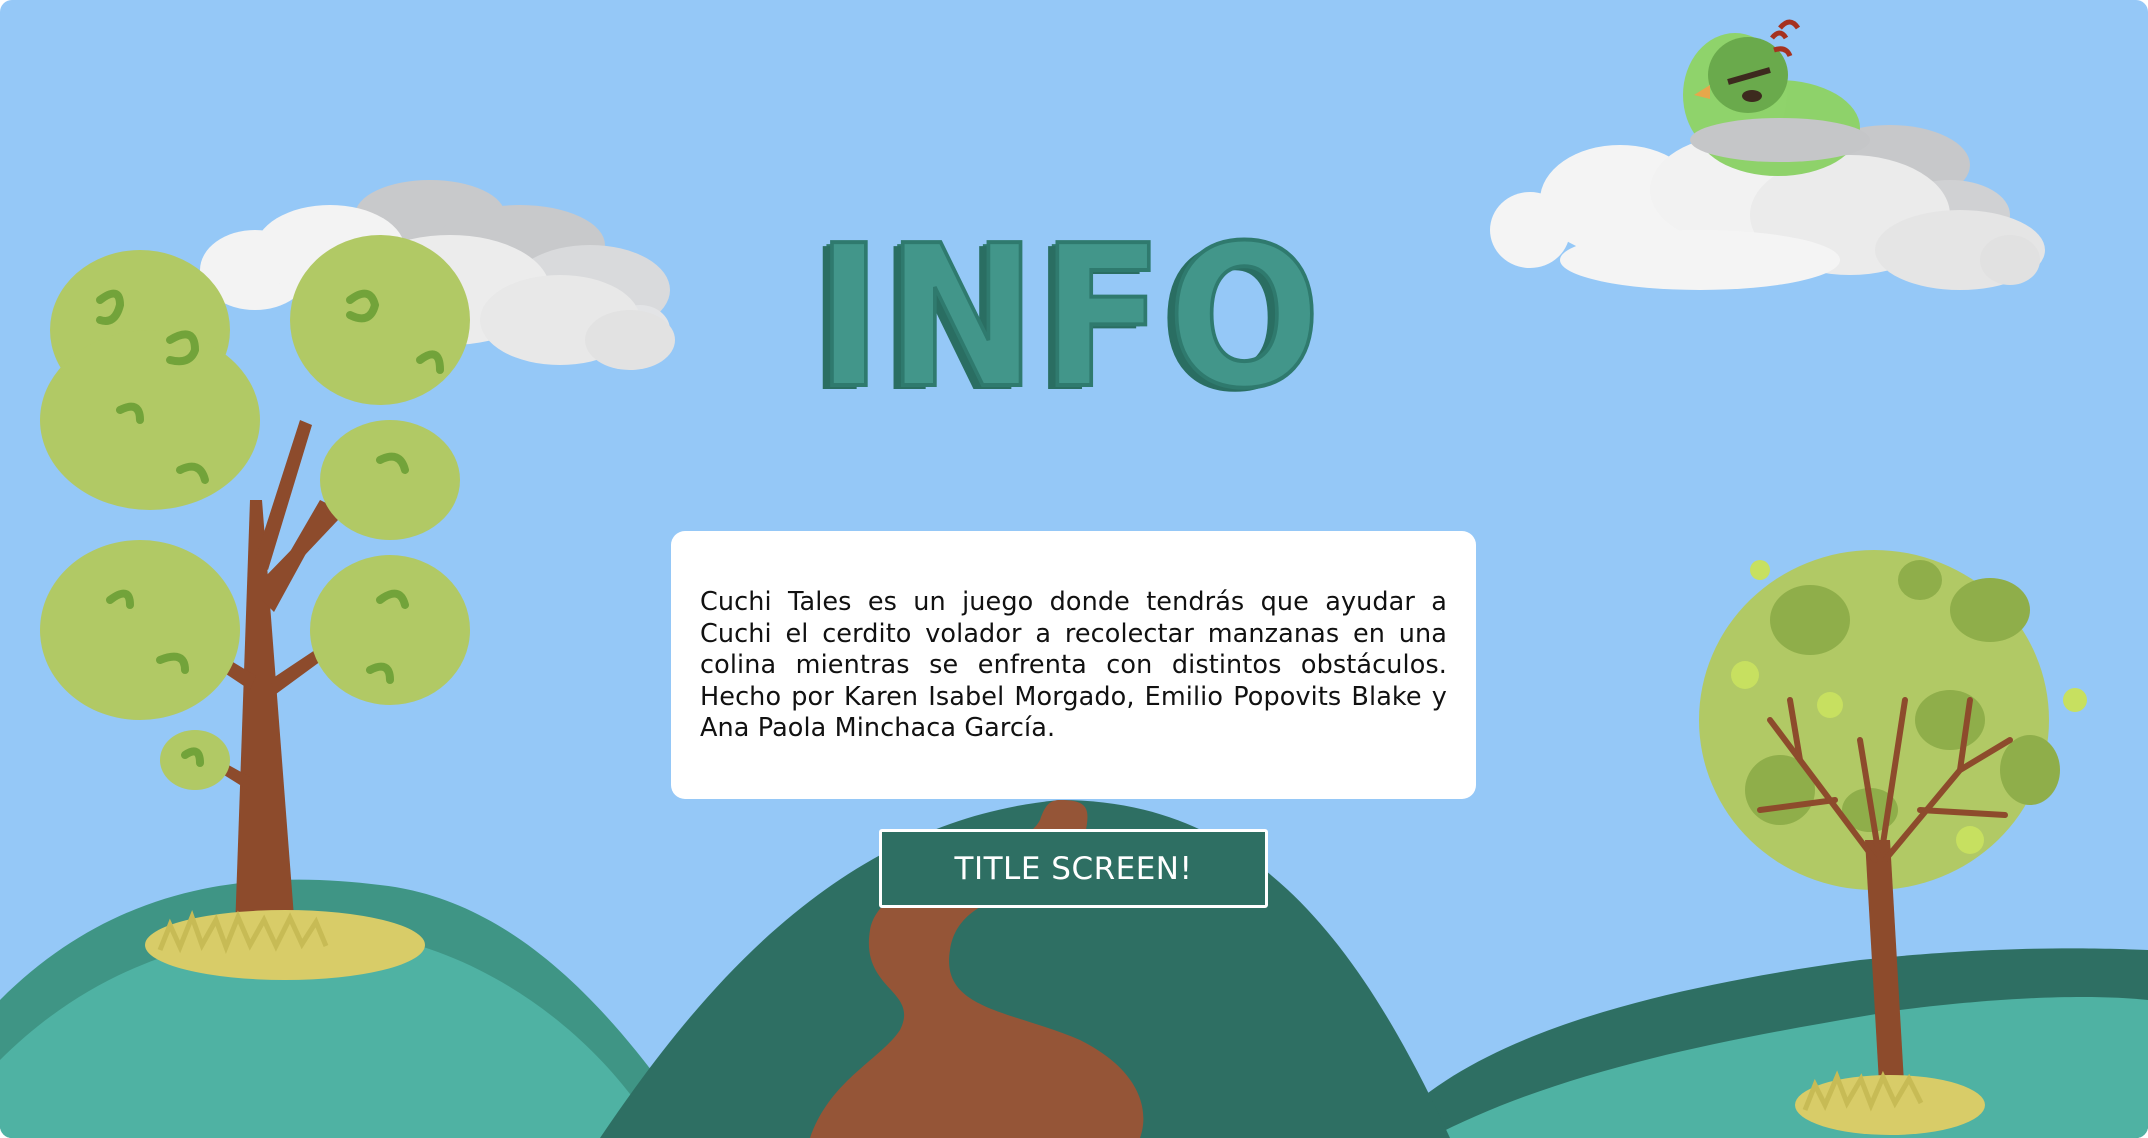  I want to click on title-screen-button: TITLE SCREEN!, so click(1073, 868).